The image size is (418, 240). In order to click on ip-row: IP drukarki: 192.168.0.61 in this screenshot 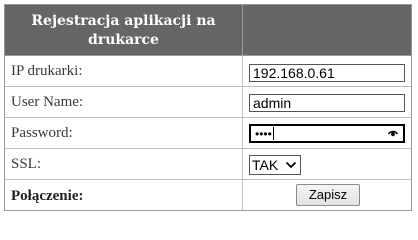, I will do `click(208, 71)`.